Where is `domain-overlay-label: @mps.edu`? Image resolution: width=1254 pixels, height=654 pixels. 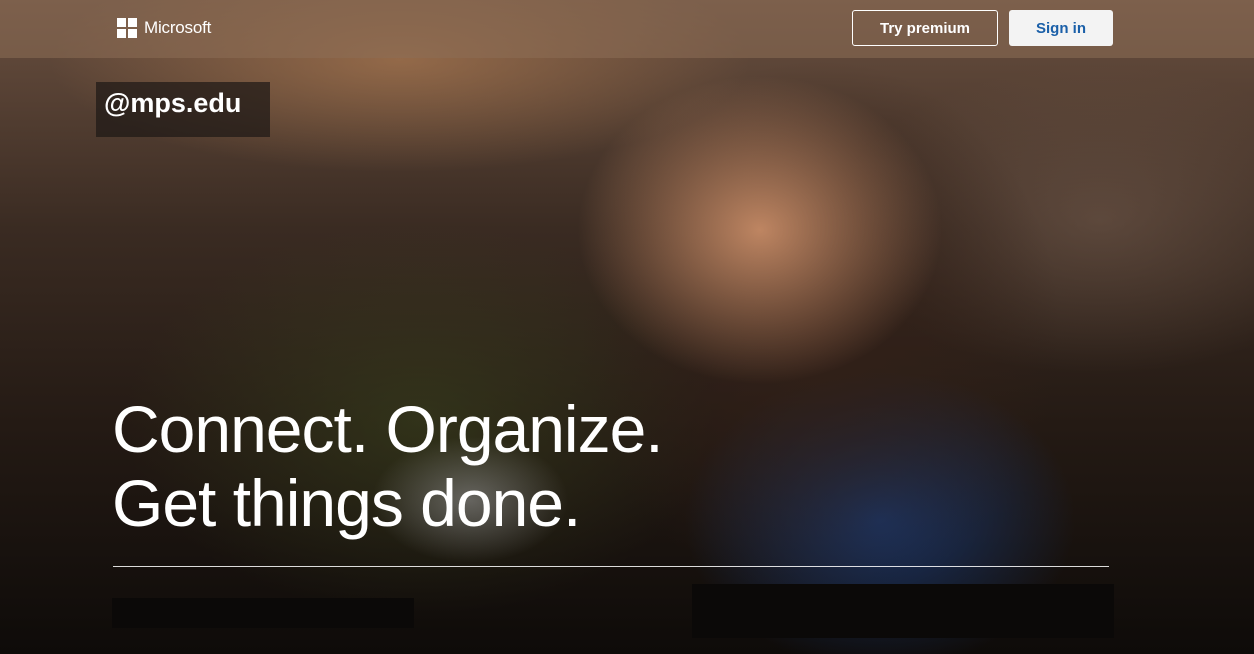
domain-overlay-label: @mps.edu is located at coordinates (183, 109).